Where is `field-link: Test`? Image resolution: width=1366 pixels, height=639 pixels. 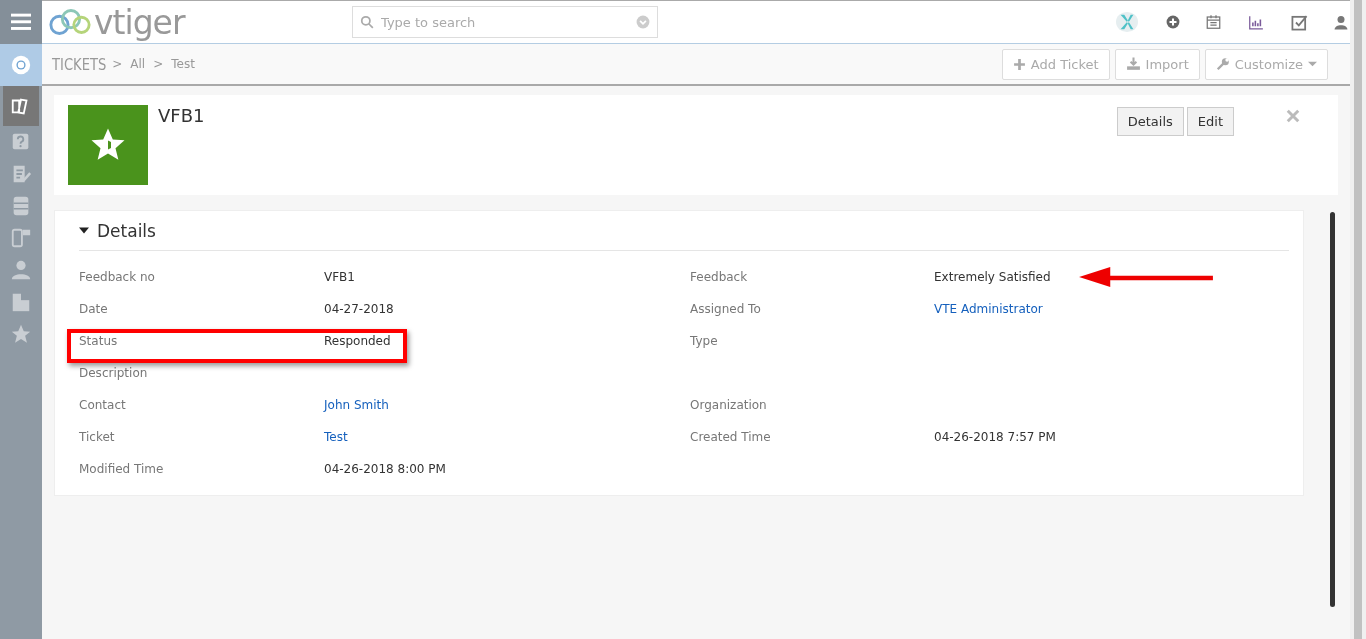
field-link: Test is located at coordinates (336, 437).